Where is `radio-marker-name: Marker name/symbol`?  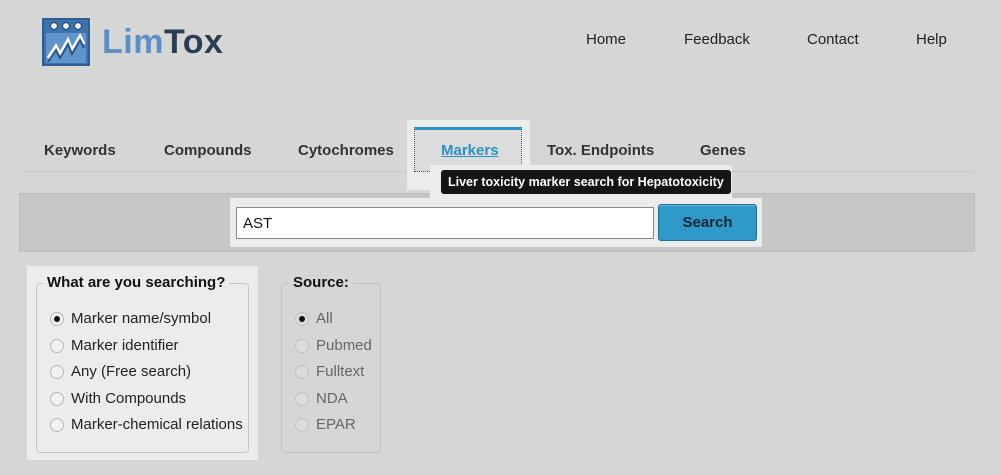
radio-marker-name: Marker name/symbol is located at coordinates (130, 318).